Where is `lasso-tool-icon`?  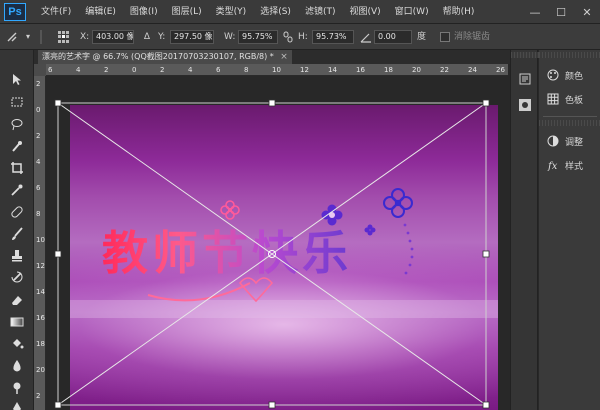
lasso-tool-icon is located at coordinates (17, 124).